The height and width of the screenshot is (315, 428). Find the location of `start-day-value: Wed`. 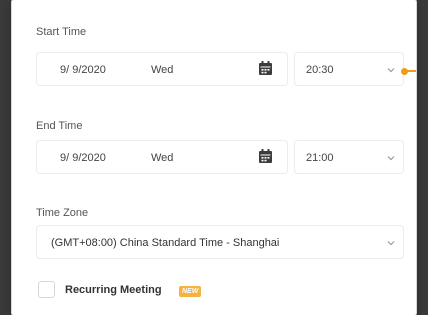

start-day-value: Wed is located at coordinates (162, 70).